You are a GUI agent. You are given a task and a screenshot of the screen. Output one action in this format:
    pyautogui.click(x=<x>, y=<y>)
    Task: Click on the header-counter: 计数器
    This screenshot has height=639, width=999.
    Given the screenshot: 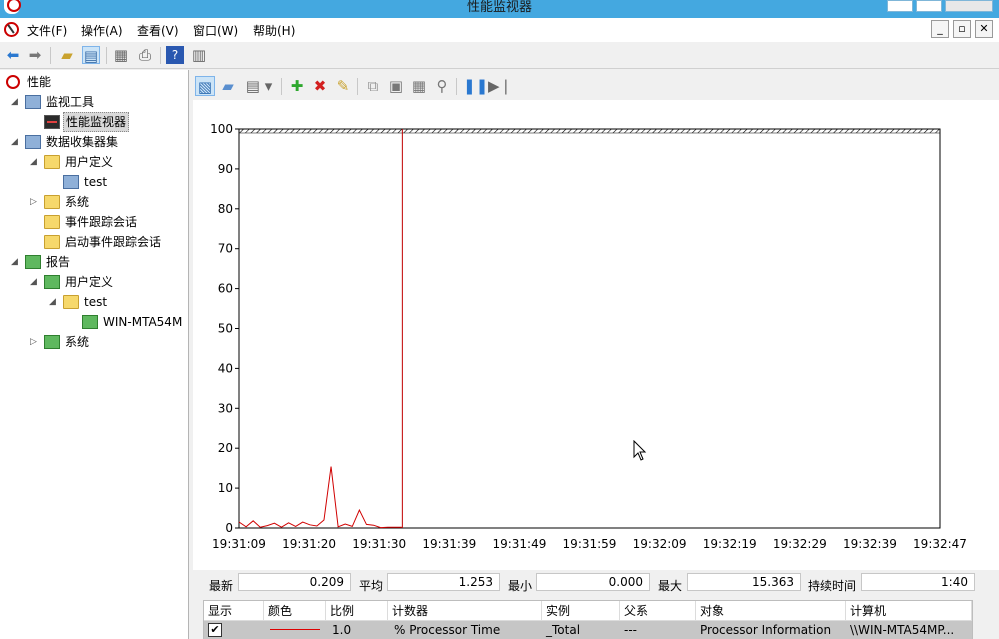 What is the action you would take?
    pyautogui.click(x=465, y=611)
    